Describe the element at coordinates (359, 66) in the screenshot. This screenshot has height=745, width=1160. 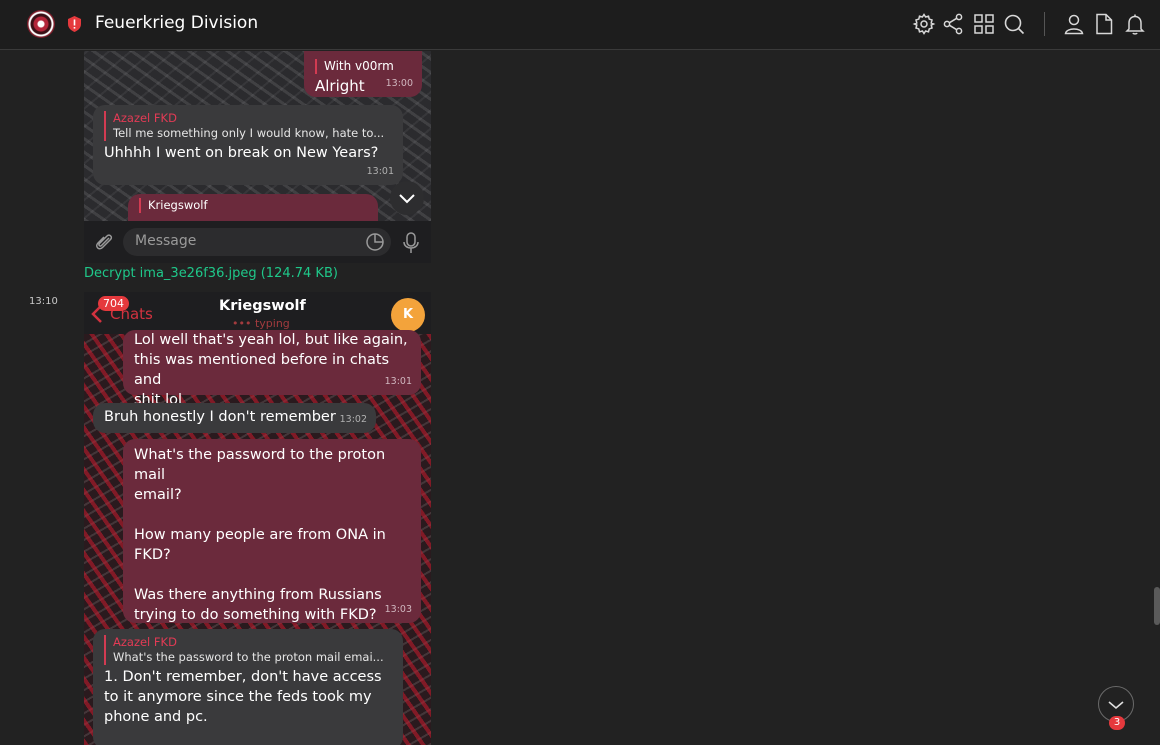
I see `reply-text: With v00rm` at that location.